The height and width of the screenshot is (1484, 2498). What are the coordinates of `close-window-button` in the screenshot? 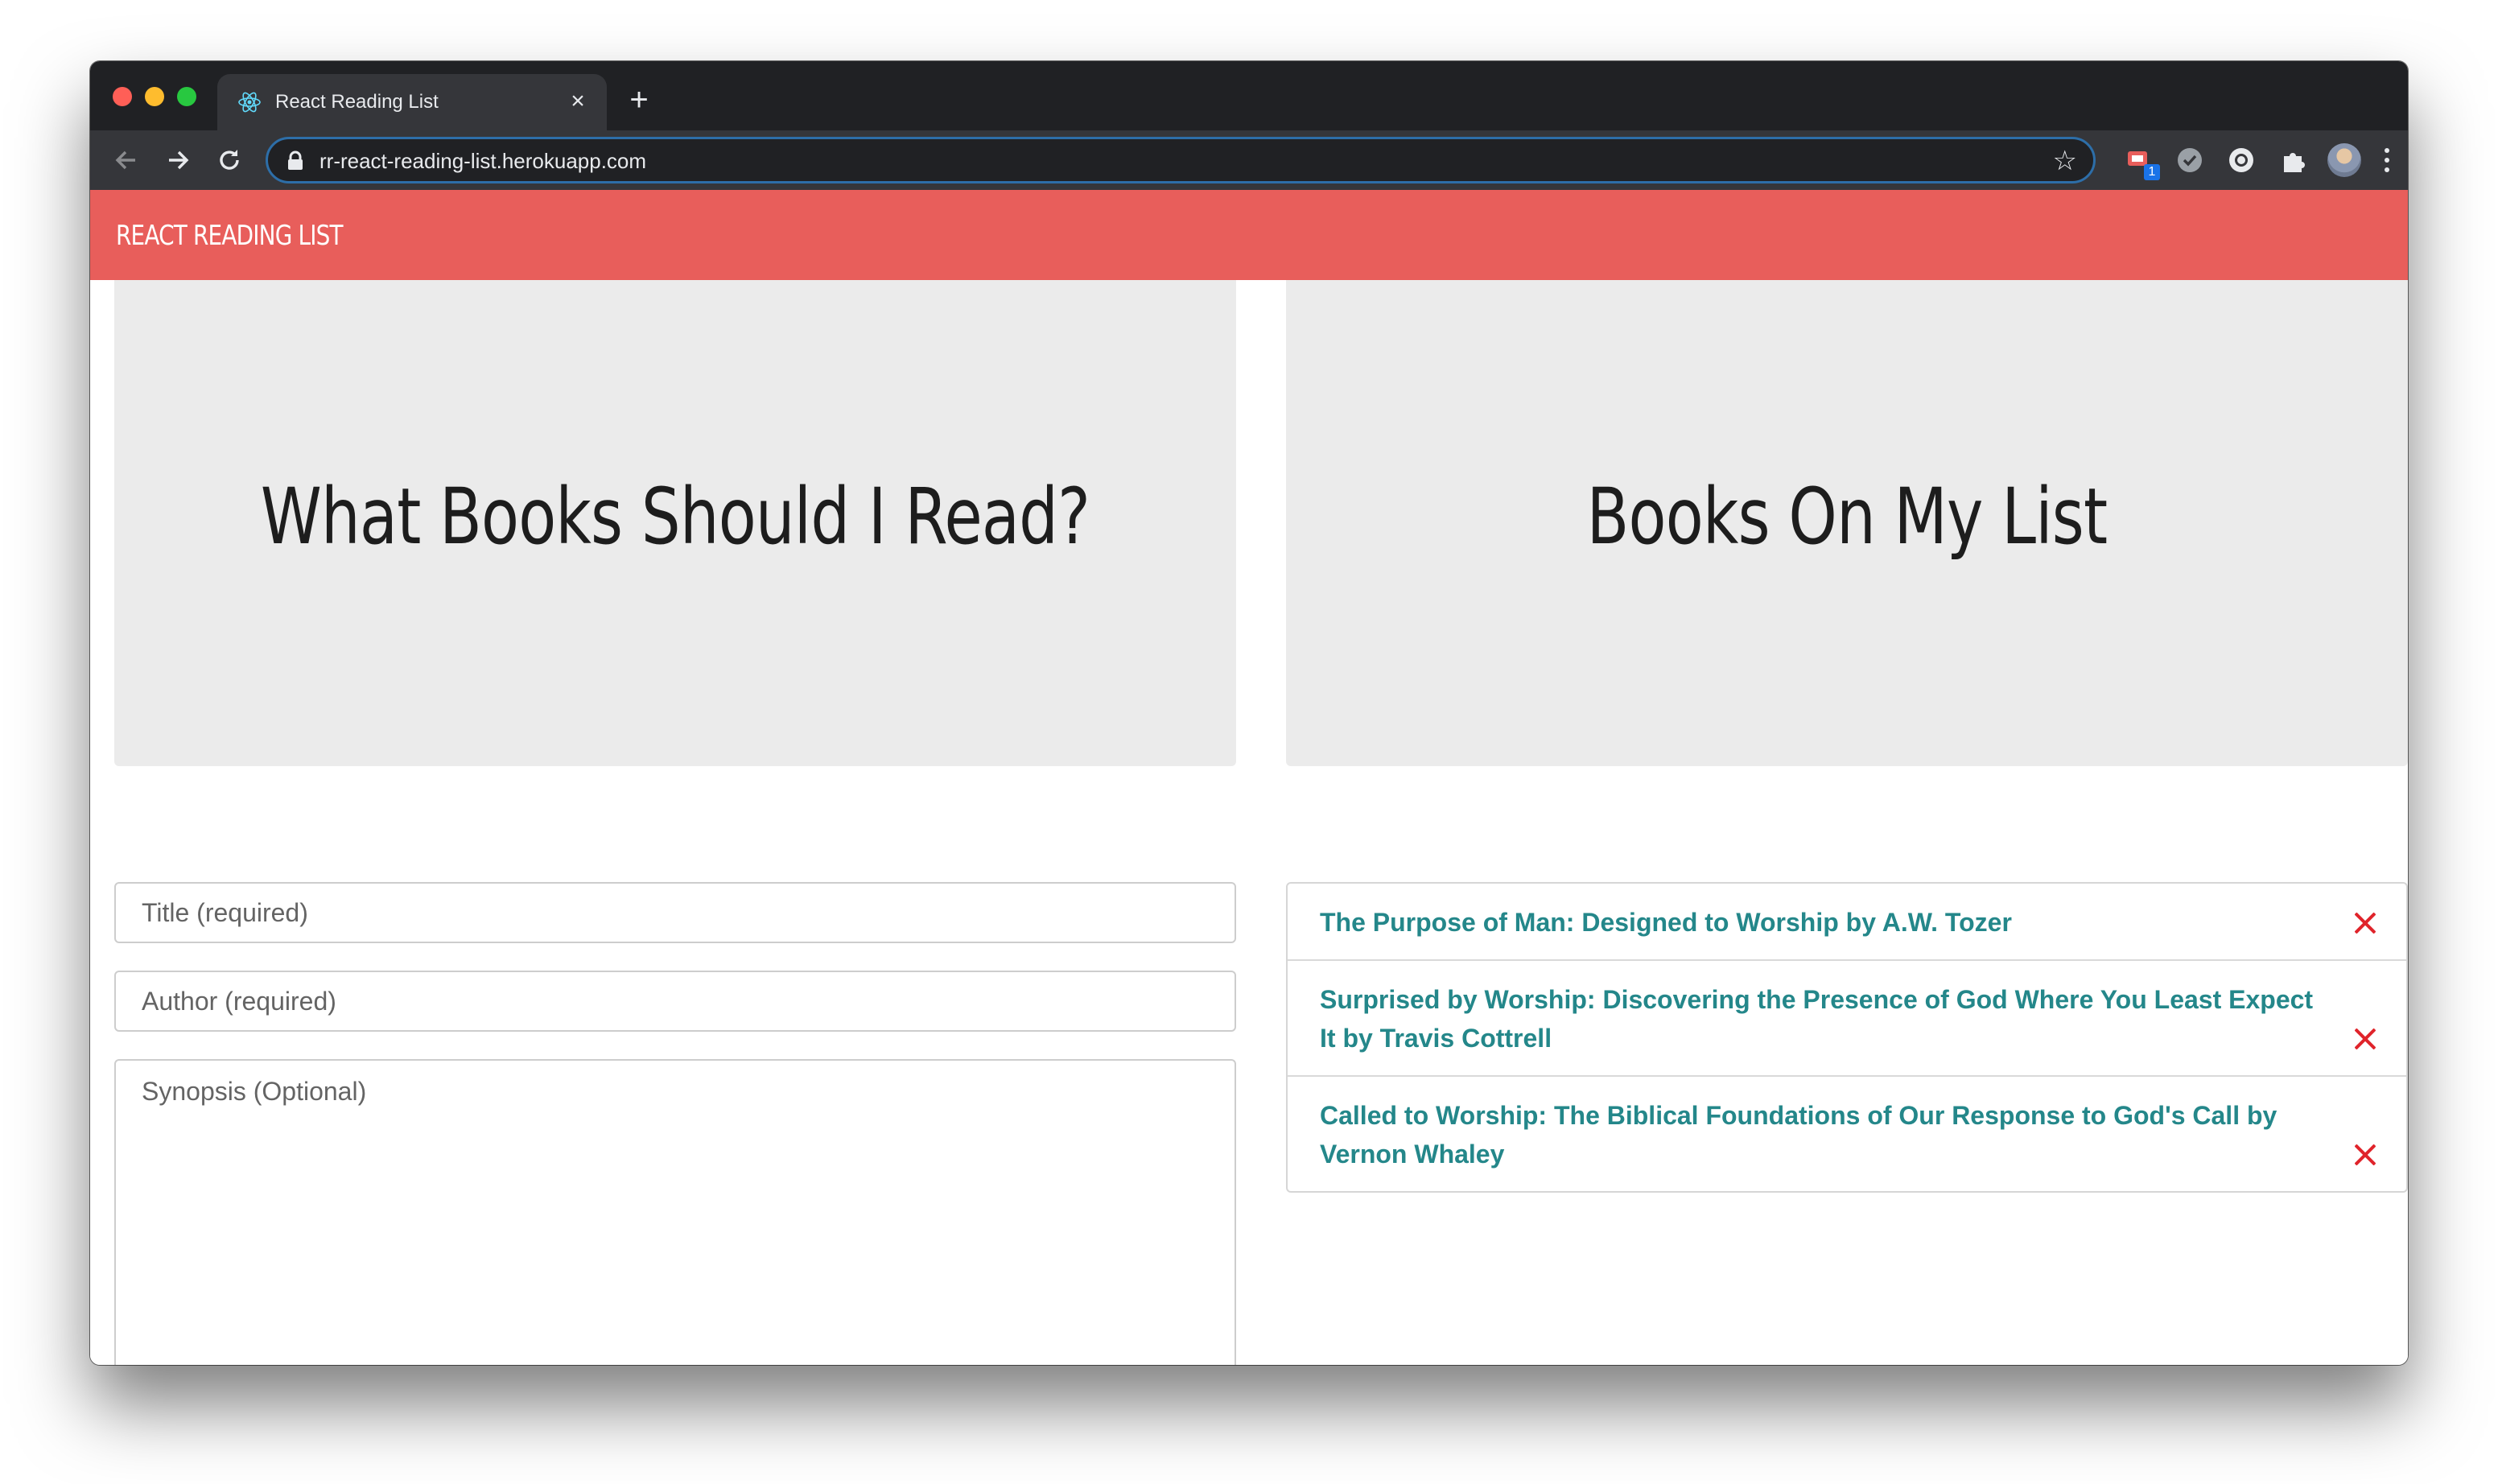 It's located at (123, 96).